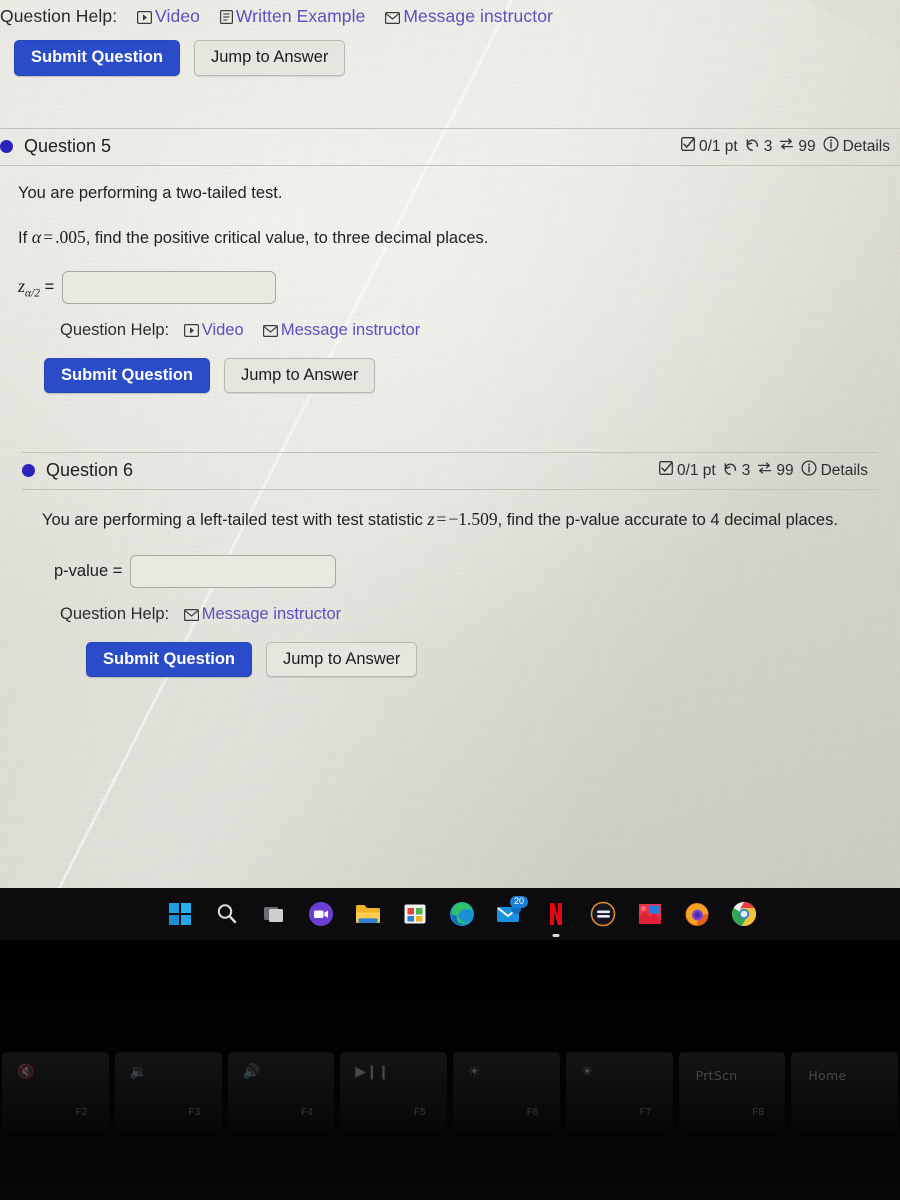 This screenshot has width=900, height=1200. I want to click on critical-value-input, so click(169, 287).